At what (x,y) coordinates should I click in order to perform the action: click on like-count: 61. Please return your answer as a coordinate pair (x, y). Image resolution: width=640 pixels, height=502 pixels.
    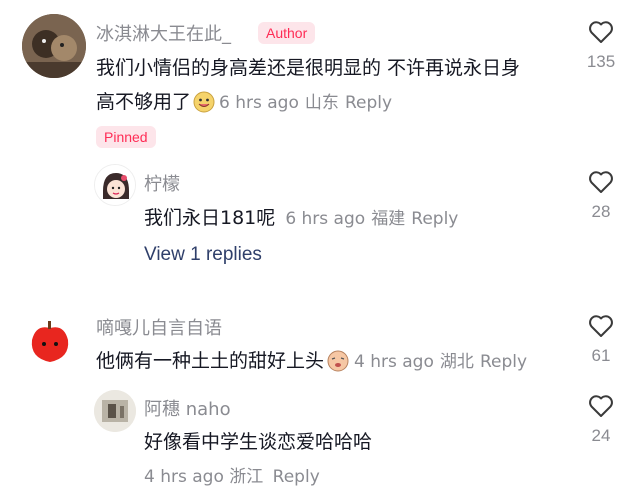
    Looking at the image, I should click on (601, 355).